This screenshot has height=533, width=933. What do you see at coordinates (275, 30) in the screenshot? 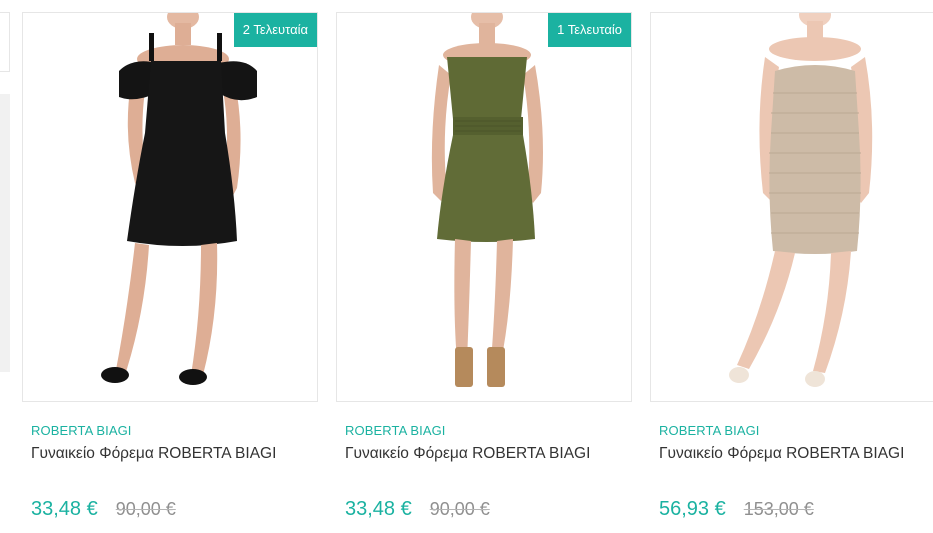
I see `stock-badge: 2 Τελευταία` at bounding box center [275, 30].